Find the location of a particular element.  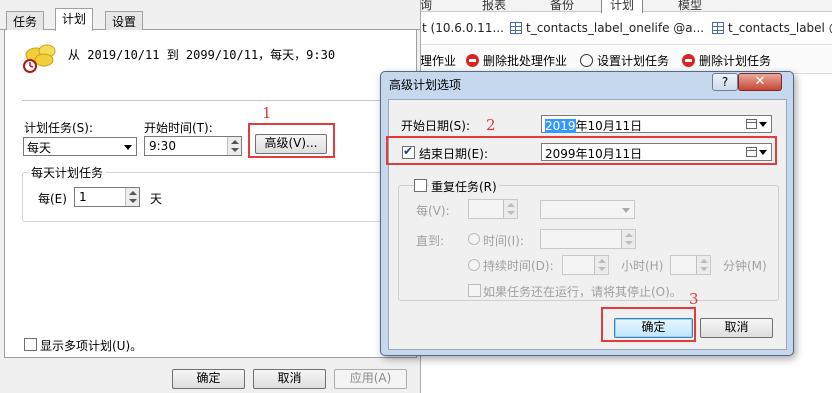

until-time-stepper is located at coordinates (588, 239).